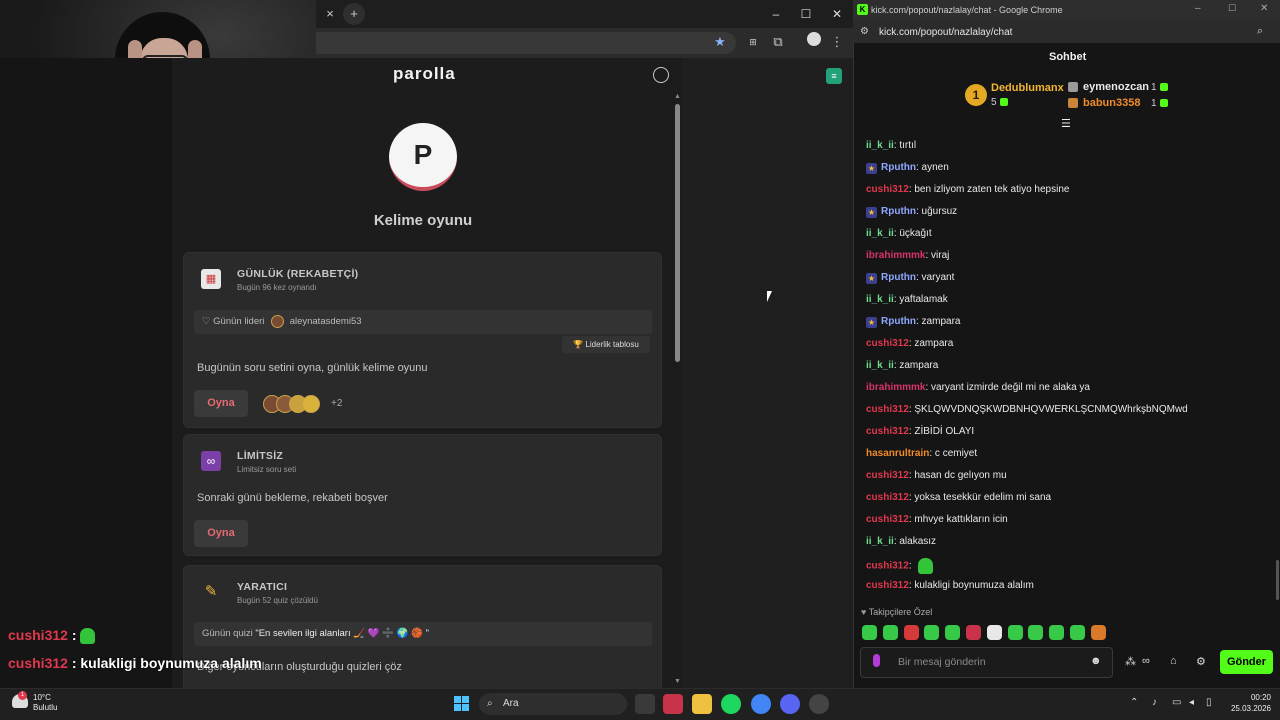 The image size is (1280, 720). I want to click on windows-start-icon, so click(462, 704).